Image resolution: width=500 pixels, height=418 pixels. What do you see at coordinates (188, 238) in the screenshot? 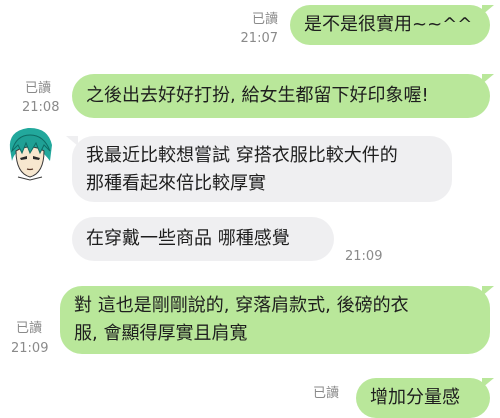
I see `message-text: 在穿戴一些商品 哪種感覺` at bounding box center [188, 238].